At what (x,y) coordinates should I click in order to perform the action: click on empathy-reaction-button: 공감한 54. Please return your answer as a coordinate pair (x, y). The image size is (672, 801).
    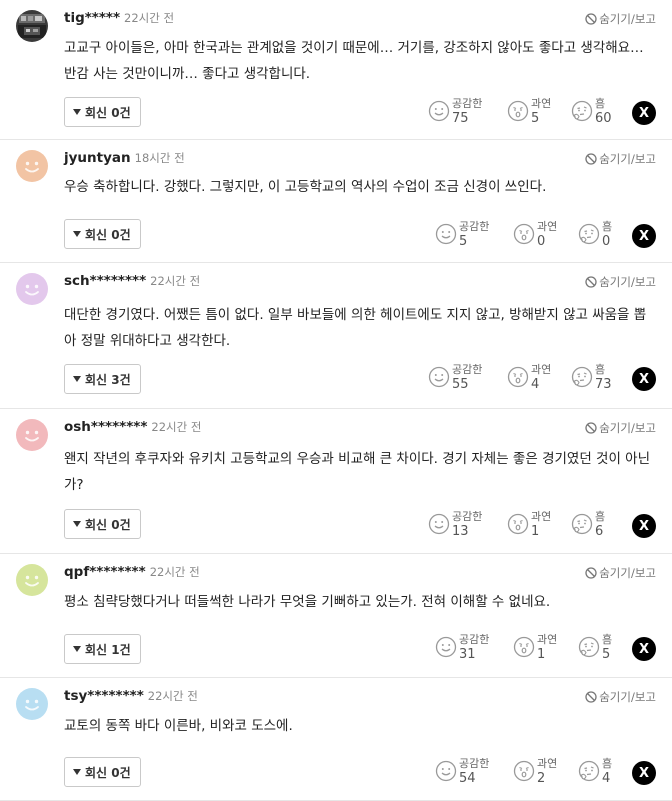
    Looking at the image, I should click on (462, 772).